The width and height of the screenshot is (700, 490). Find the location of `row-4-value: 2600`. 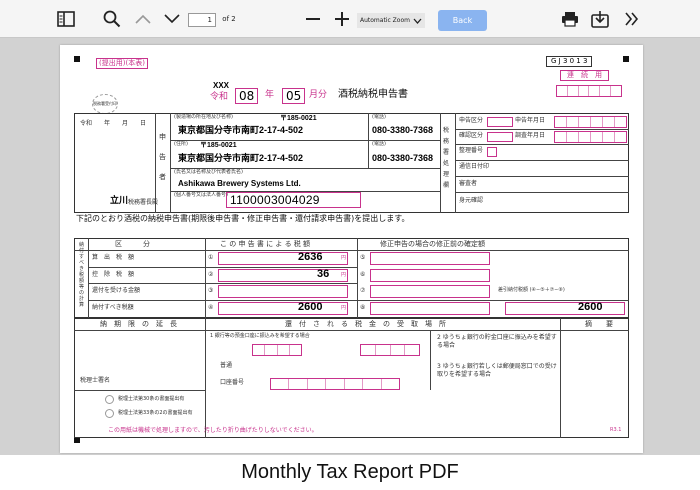

row-4-value: 2600 is located at coordinates (310, 307).